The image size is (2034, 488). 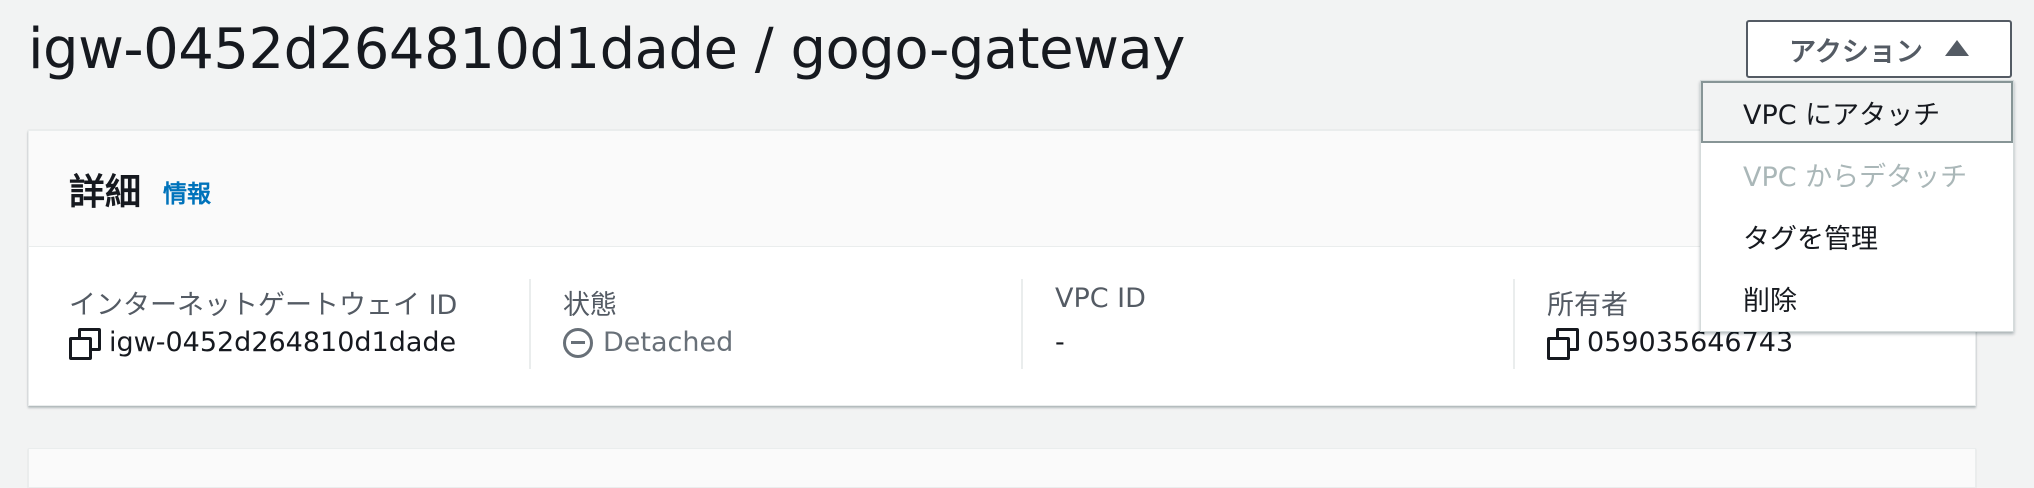 What do you see at coordinates (105, 192) in the screenshot?
I see `details-panel-title: 詳細` at bounding box center [105, 192].